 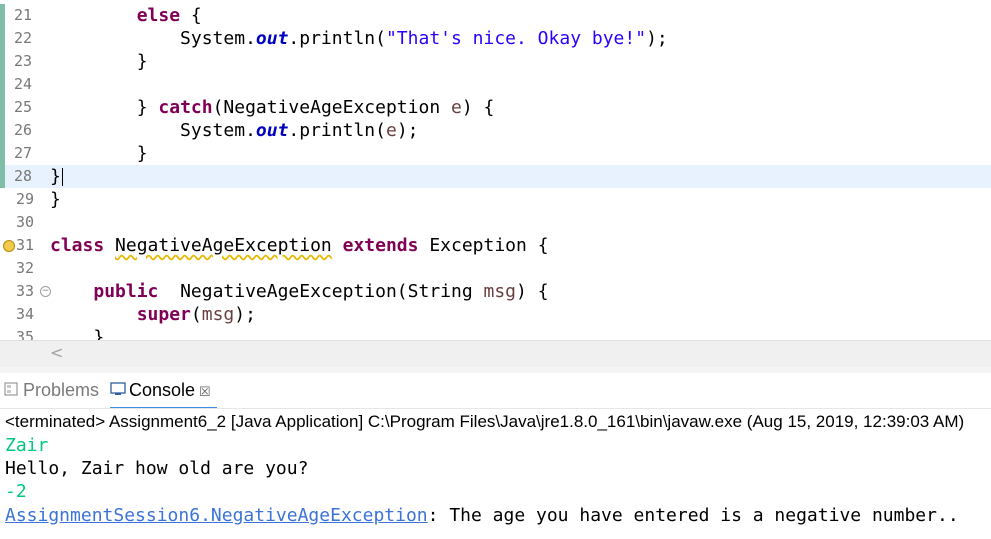 What do you see at coordinates (25, 334) in the screenshot?
I see `line-number: 35` at bounding box center [25, 334].